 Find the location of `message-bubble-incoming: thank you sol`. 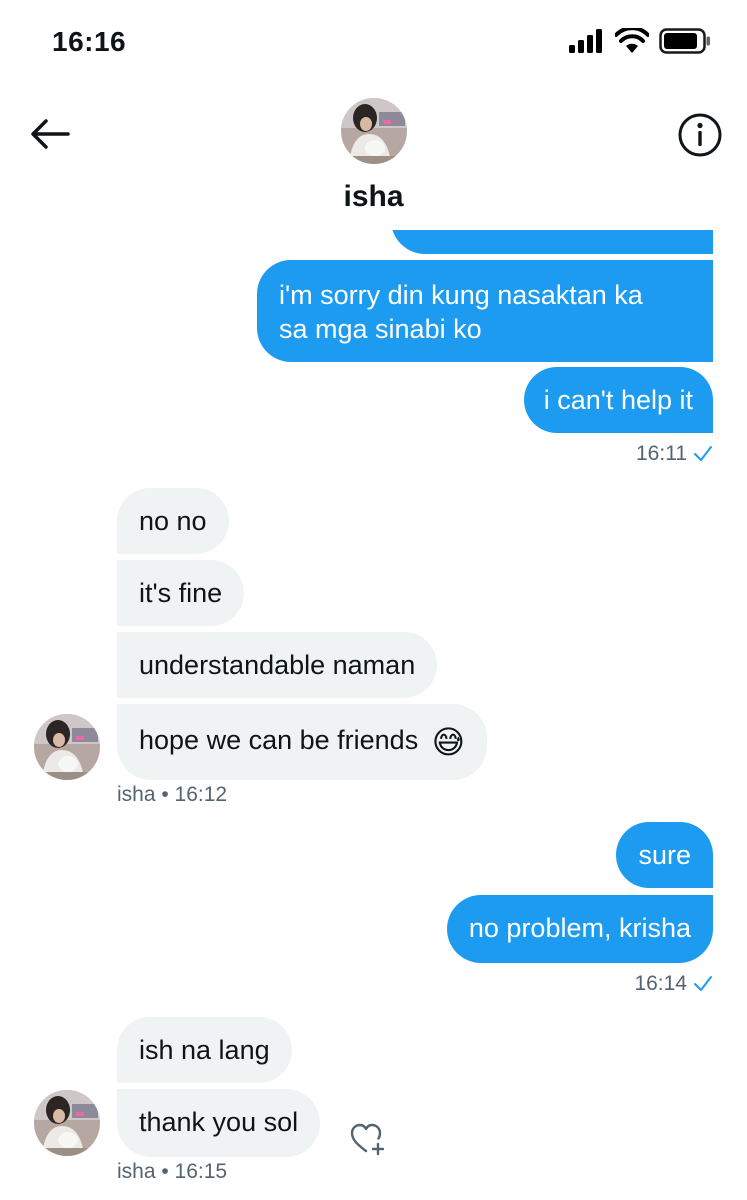

message-bubble-incoming: thank you sol is located at coordinates (219, 1123).